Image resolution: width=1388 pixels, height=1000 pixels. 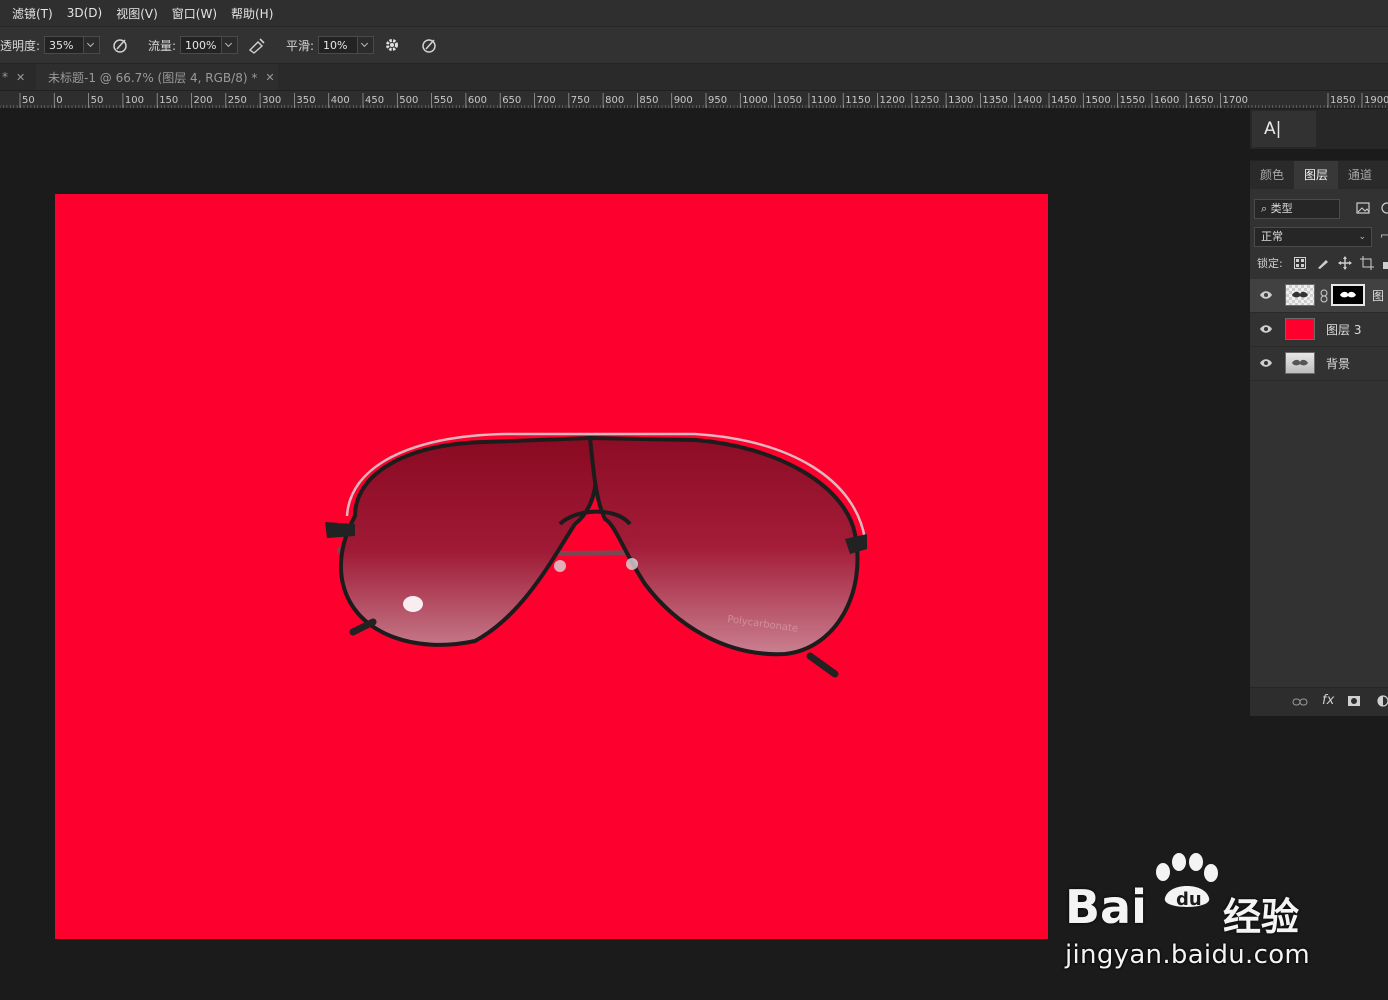 I want to click on flow-input: 100%, so click(x=201, y=45).